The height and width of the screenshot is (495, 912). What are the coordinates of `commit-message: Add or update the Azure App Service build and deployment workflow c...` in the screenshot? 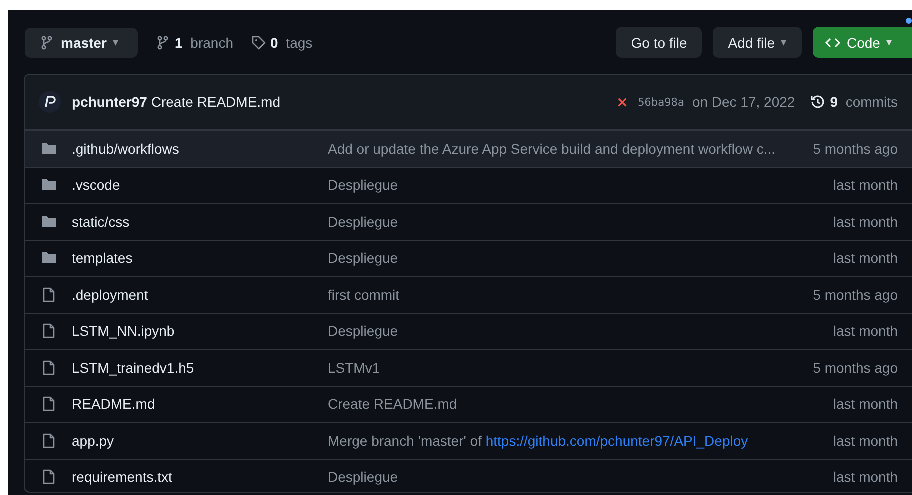 It's located at (552, 148).